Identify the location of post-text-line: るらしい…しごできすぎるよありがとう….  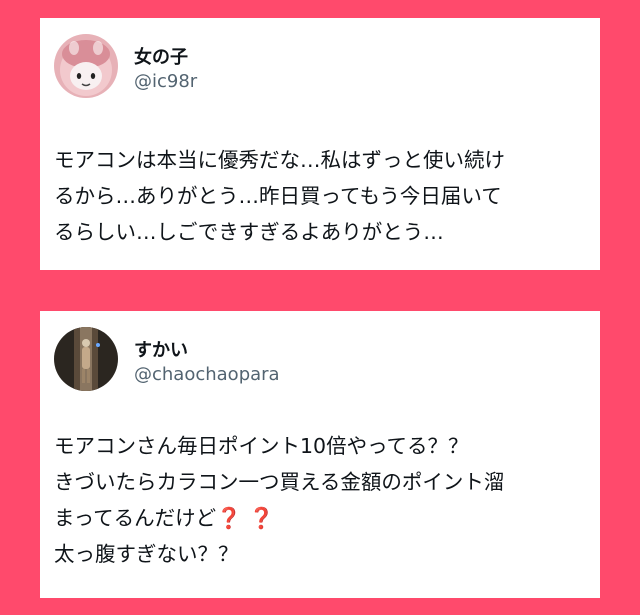
(249, 232).